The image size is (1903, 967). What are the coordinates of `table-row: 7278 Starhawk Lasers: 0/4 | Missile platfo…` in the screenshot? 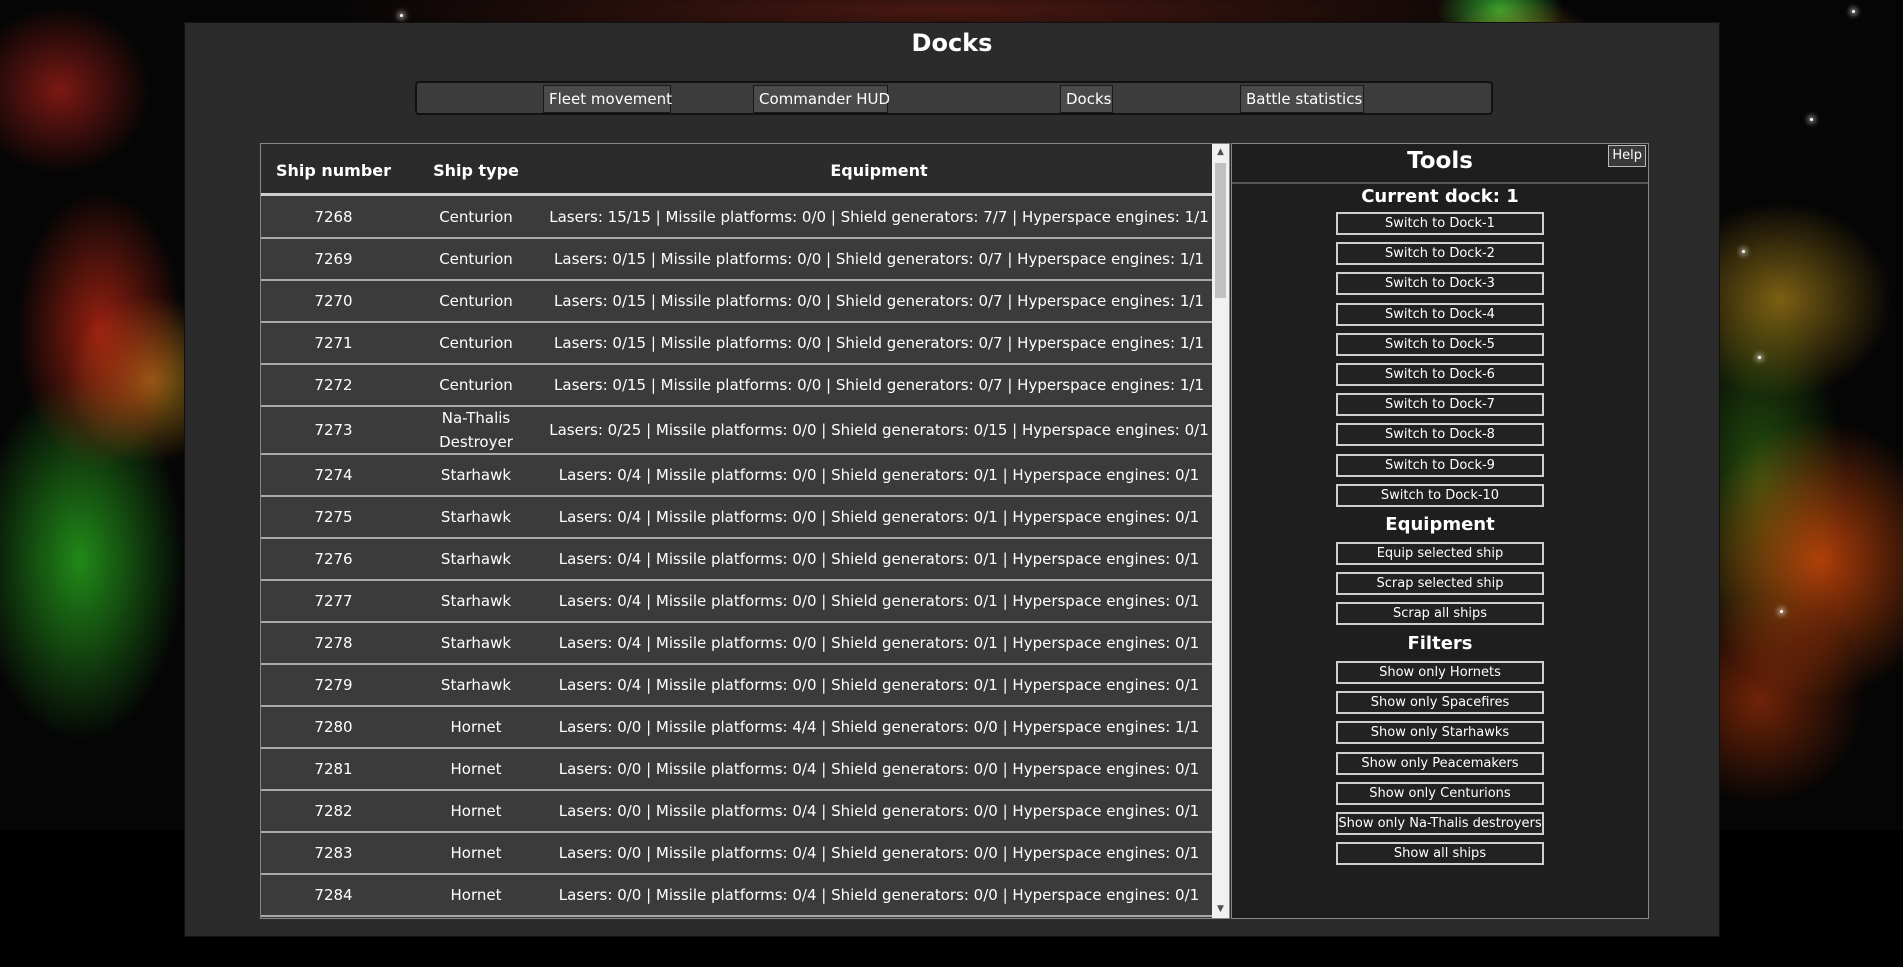 It's located at (736, 644).